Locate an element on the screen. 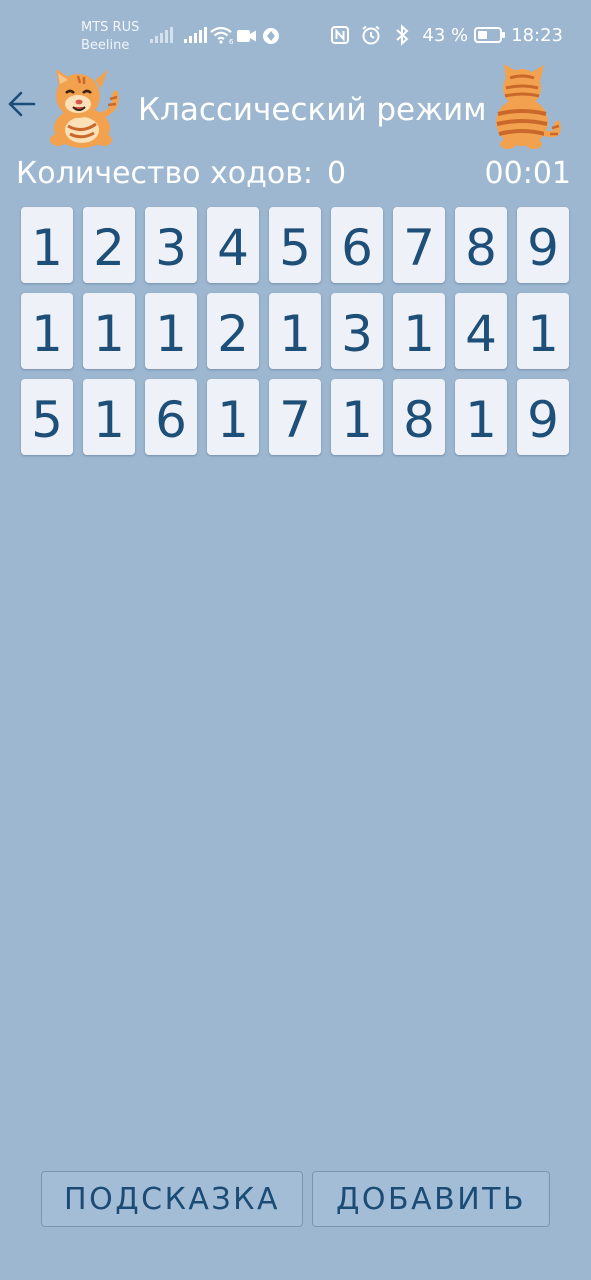  carrier-info: MTS RUS Beeline is located at coordinates (110, 37).